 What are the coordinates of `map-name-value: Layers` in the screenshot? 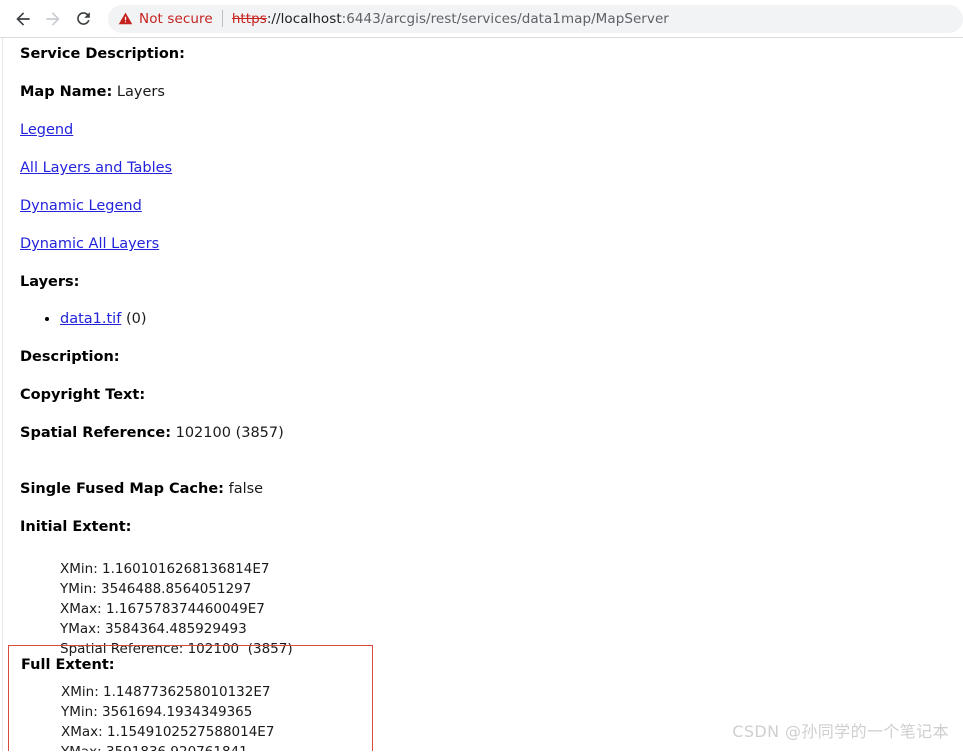 It's located at (140, 92).